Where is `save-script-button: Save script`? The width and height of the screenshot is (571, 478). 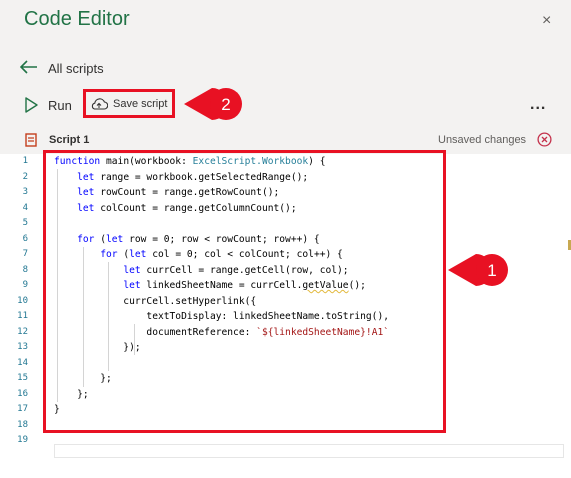
save-script-button: Save script is located at coordinates (129, 103).